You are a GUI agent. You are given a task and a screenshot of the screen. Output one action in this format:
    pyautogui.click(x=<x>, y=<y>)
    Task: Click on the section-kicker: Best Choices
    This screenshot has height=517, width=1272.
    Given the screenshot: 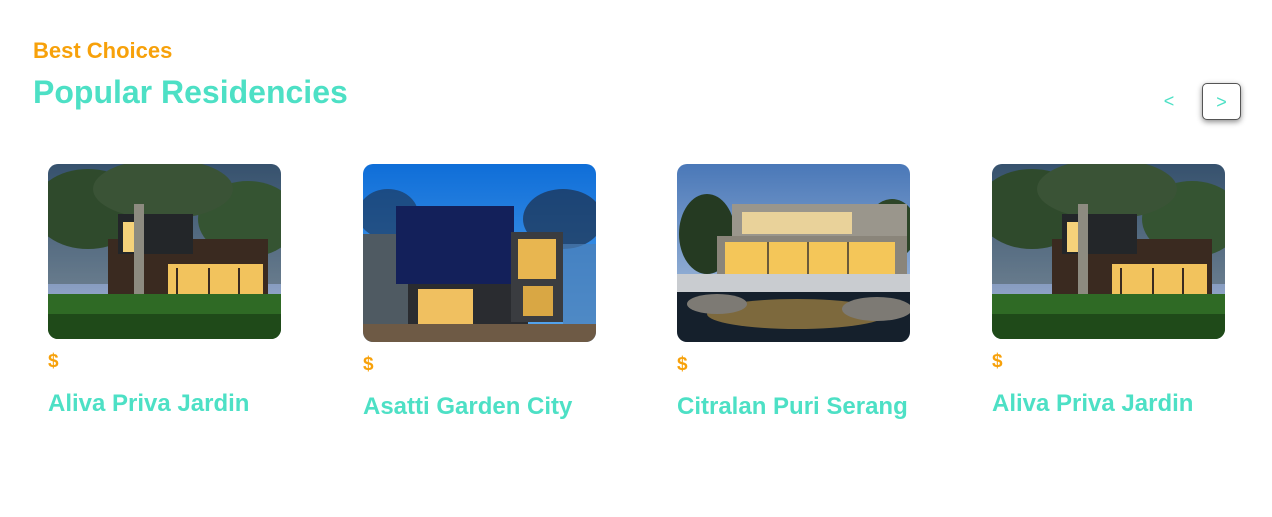 What is the action you would take?
    pyautogui.click(x=103, y=50)
    